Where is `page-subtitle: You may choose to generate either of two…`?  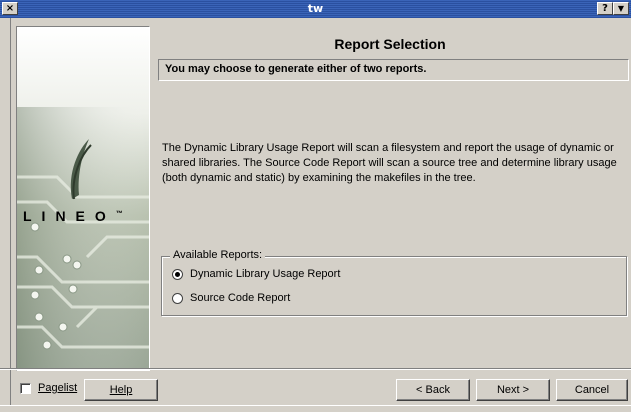
page-subtitle: You may choose to generate either of two… is located at coordinates (393, 70).